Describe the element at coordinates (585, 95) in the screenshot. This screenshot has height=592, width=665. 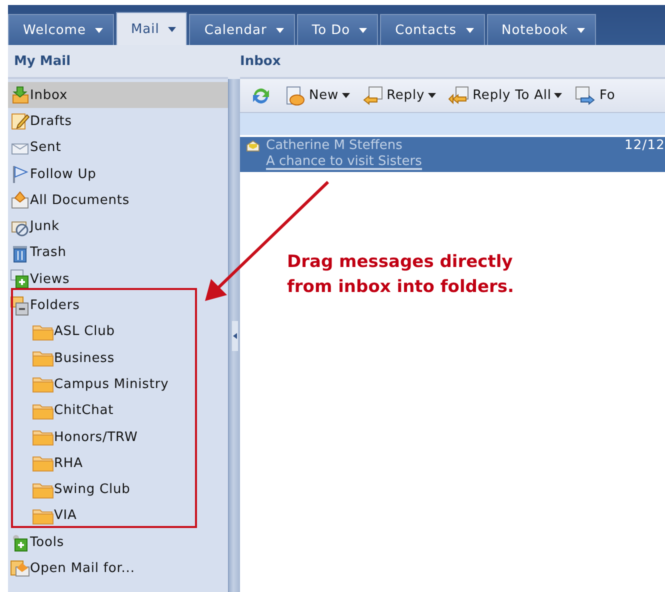
I see `forward-icon` at that location.